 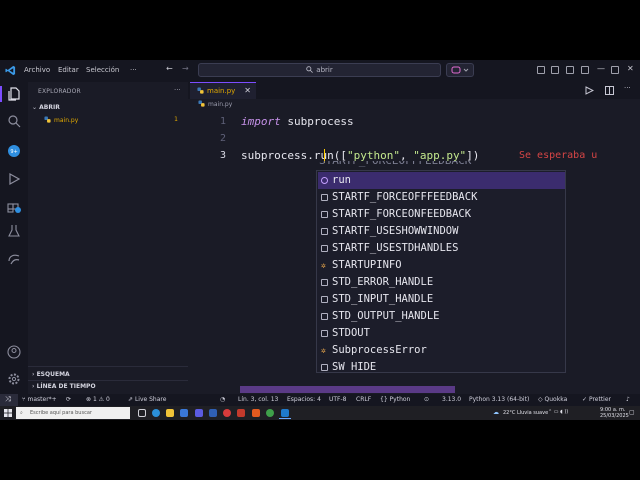 What do you see at coordinates (8, 413) in the screenshot?
I see `windows-start-icon` at bounding box center [8, 413].